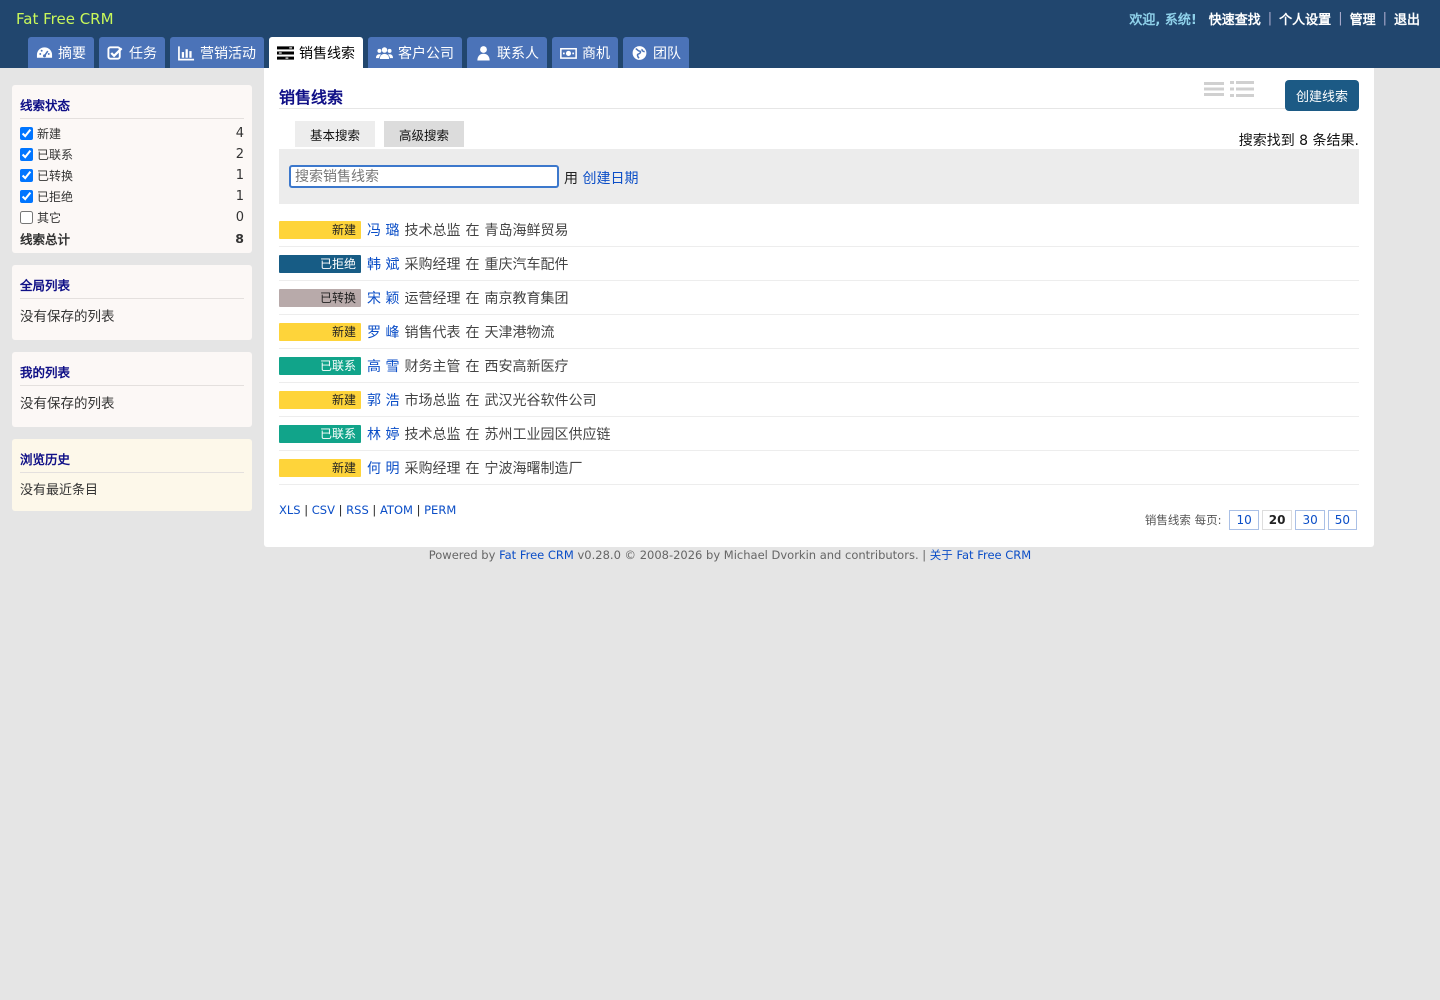 The height and width of the screenshot is (1000, 1440). I want to click on lead-row: 新建郭 浩市场总监在武汉光谷软件公司, so click(819, 400).